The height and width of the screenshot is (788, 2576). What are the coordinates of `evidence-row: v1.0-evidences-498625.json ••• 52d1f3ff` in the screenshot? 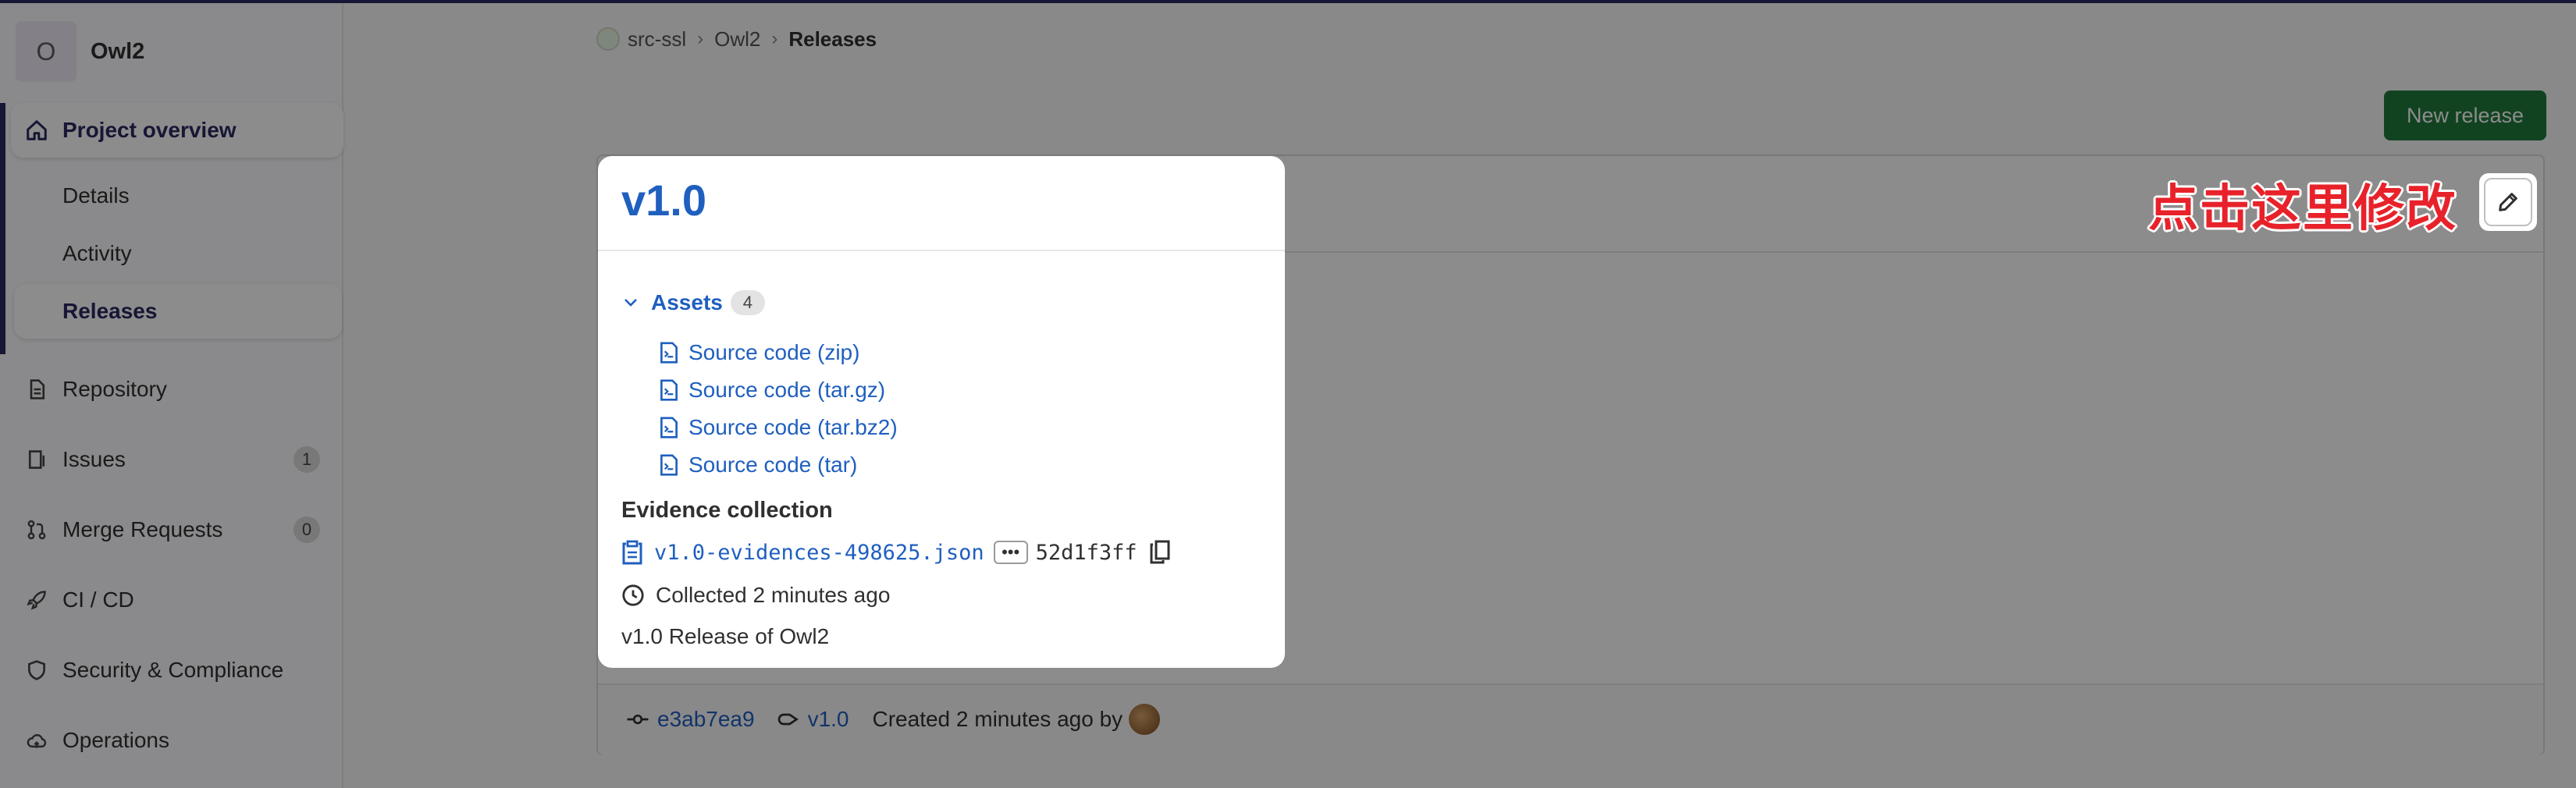 It's located at (896, 552).